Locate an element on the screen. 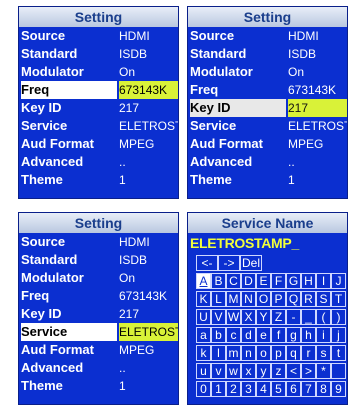  key: o is located at coordinates (263, 353).